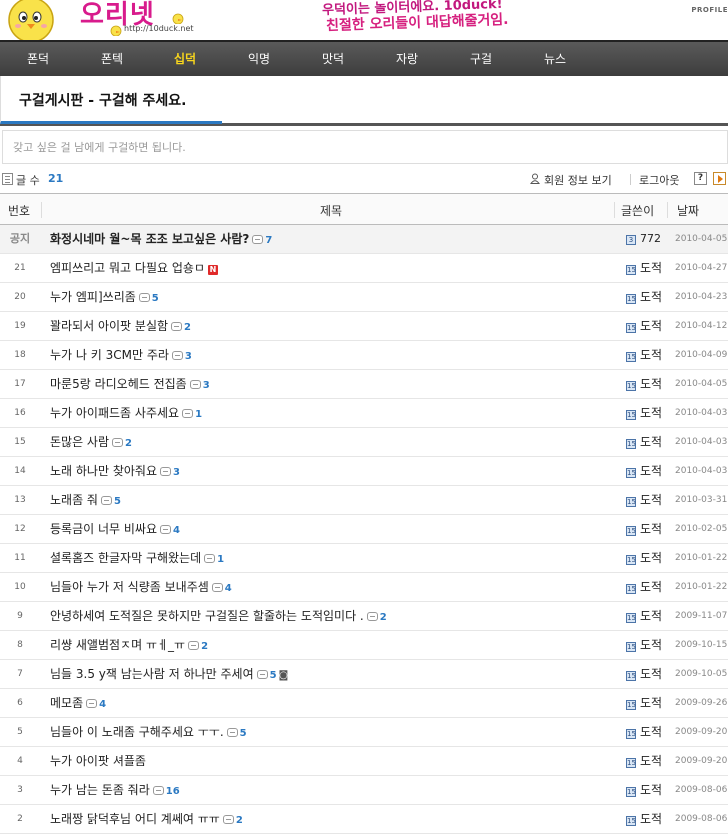  I want to click on post-title-link: 셜록홈즈 한글자막 구해왔는데, so click(125, 558).